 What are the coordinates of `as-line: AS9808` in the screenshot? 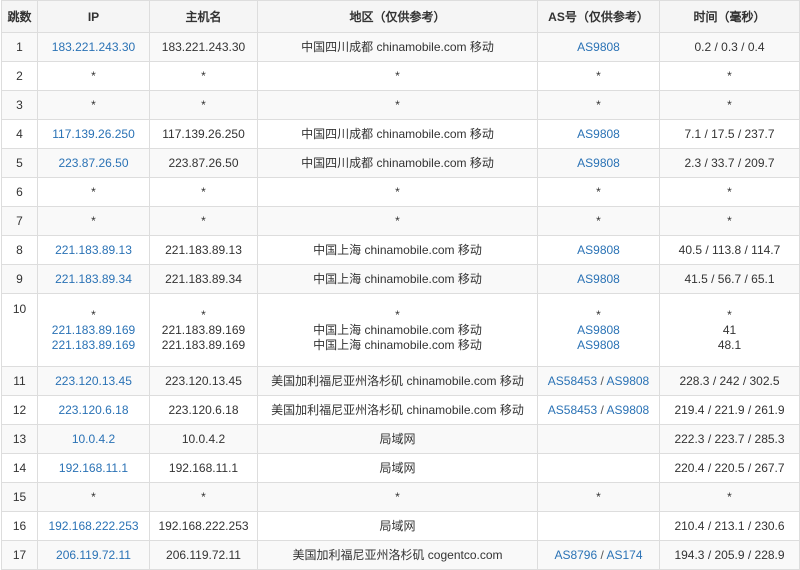 It's located at (598, 345).